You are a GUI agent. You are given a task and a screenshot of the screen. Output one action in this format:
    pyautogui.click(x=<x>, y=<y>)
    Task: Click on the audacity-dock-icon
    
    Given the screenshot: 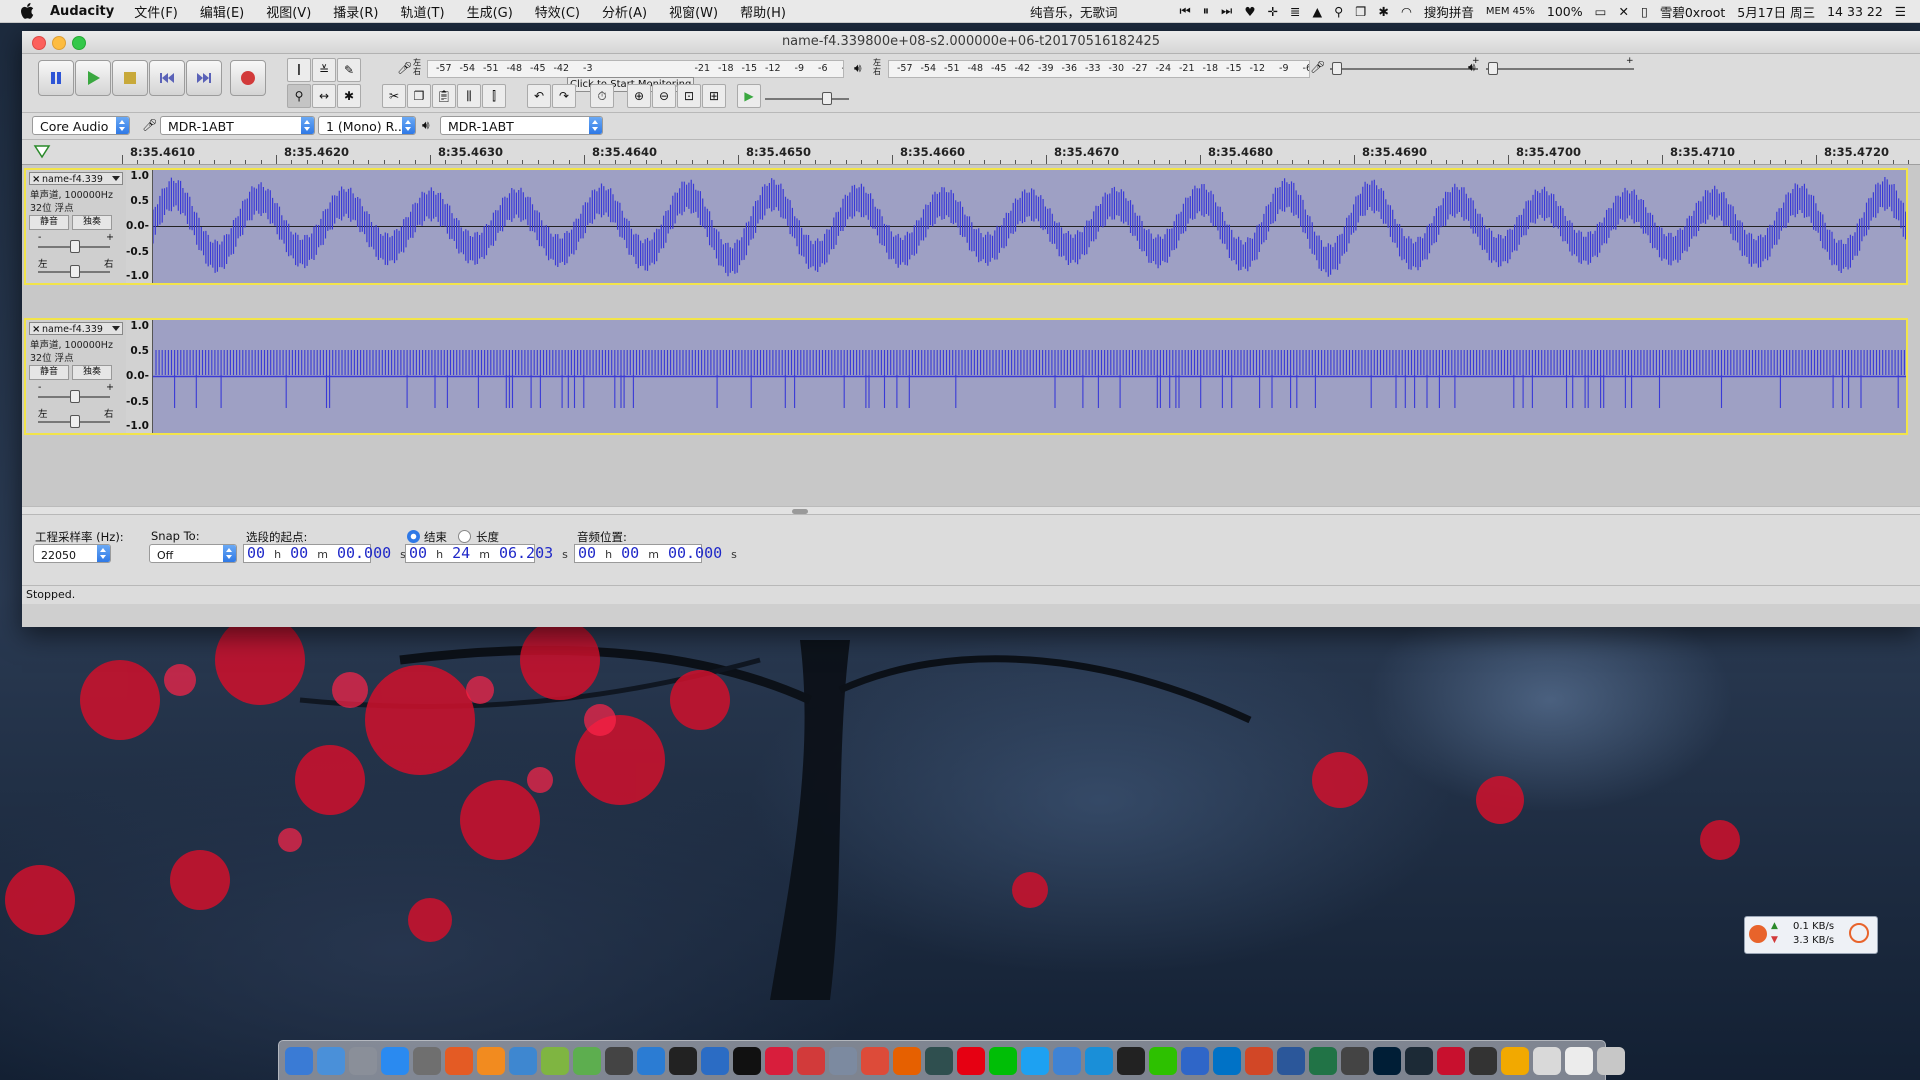 What is the action you would take?
    pyautogui.click(x=1515, y=1060)
    